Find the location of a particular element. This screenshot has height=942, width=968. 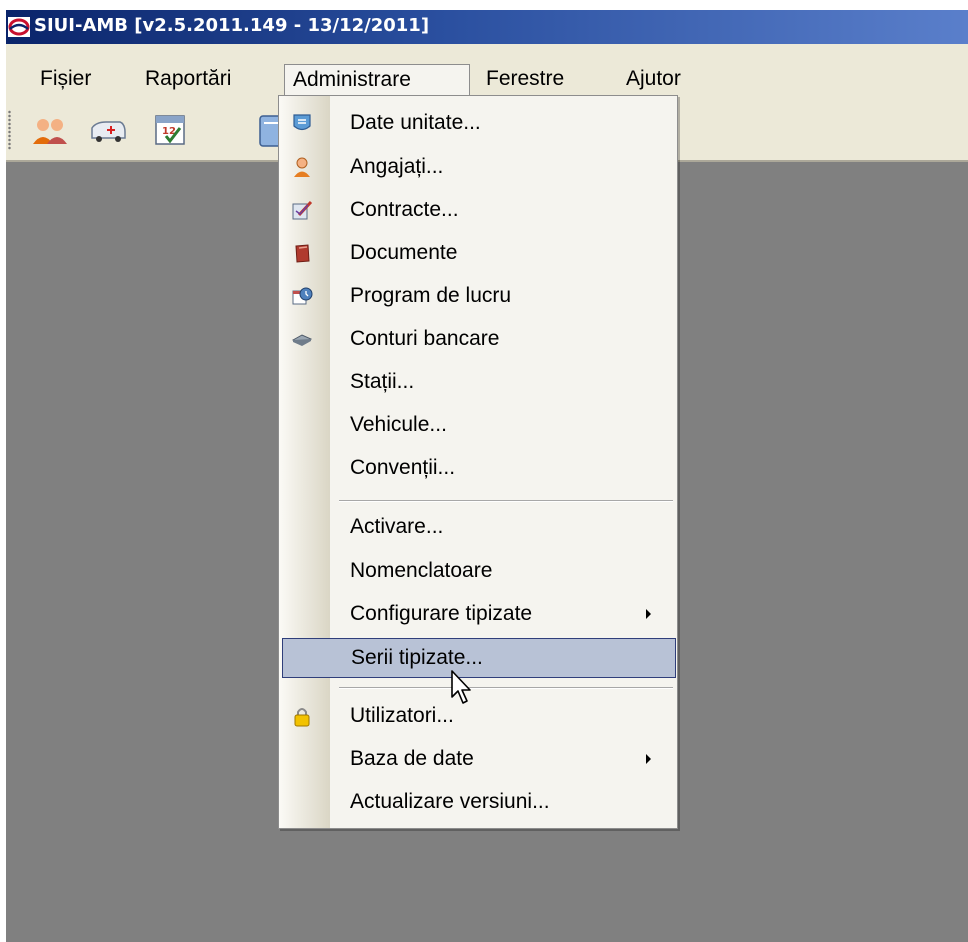

document-button is located at coordinates (266, 130).